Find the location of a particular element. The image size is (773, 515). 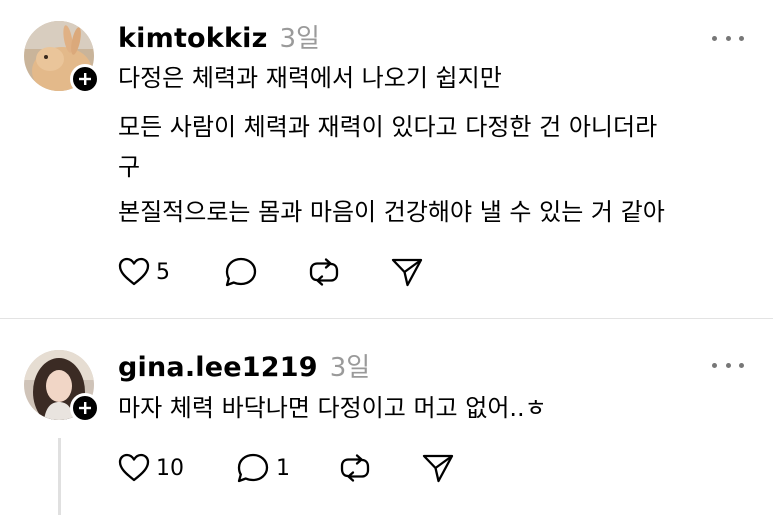

action-bar: 10 1 is located at coordinates (318, 468).